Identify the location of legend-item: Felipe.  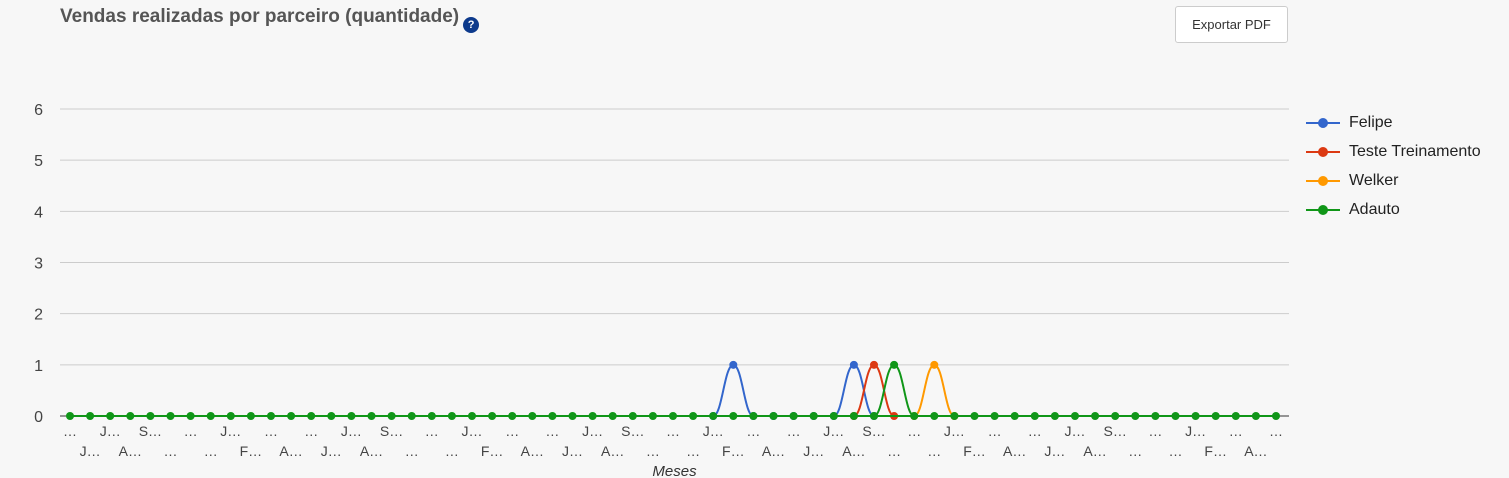
(1393, 122).